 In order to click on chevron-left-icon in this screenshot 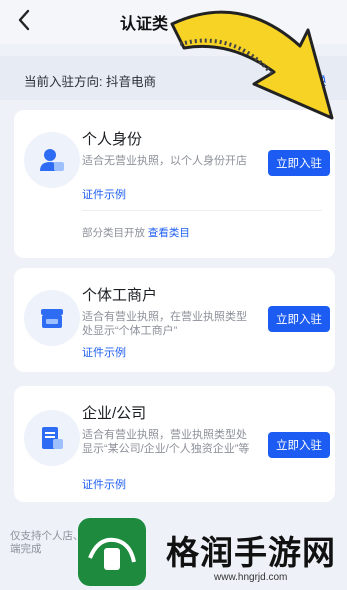, I will do `click(24, 20)`.